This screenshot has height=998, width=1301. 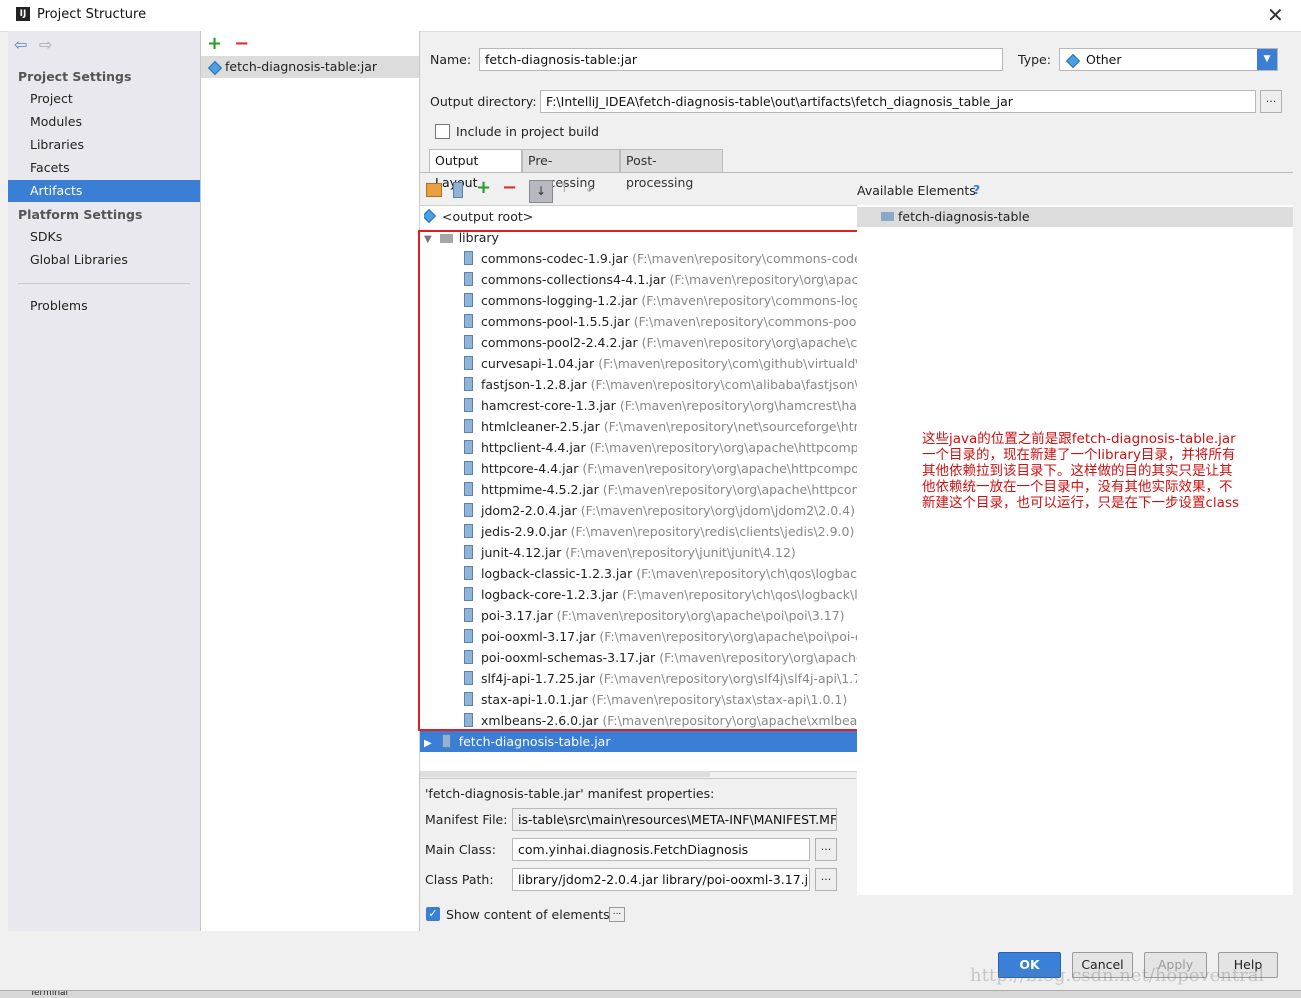 What do you see at coordinates (976, 189) in the screenshot?
I see `help-icon: ?` at bounding box center [976, 189].